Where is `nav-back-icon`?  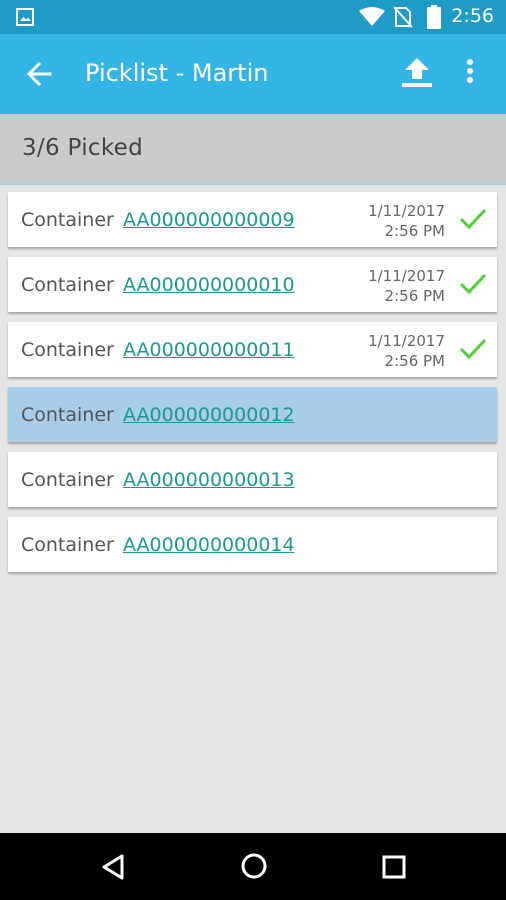
nav-back-icon is located at coordinates (113, 867).